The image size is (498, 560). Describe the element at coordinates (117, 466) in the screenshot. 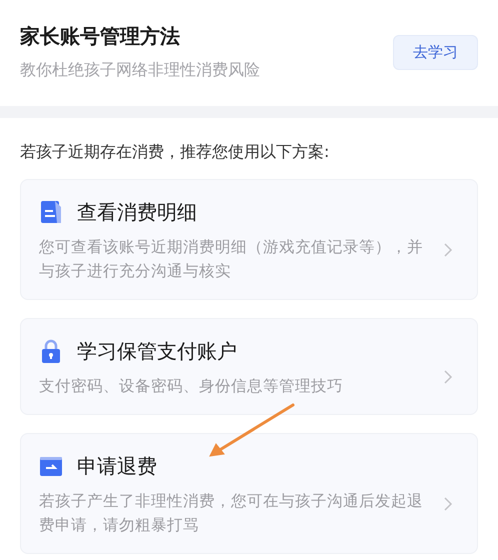

I see `option-title: 申请退费` at that location.